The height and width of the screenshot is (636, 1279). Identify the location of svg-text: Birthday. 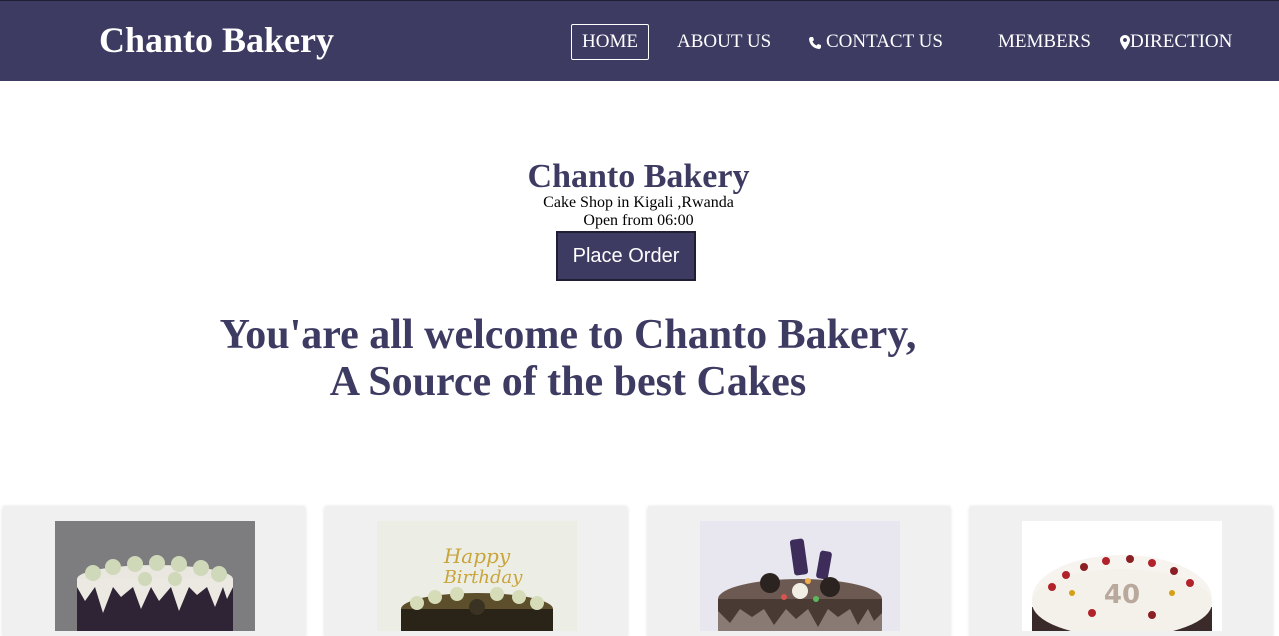
(483, 577).